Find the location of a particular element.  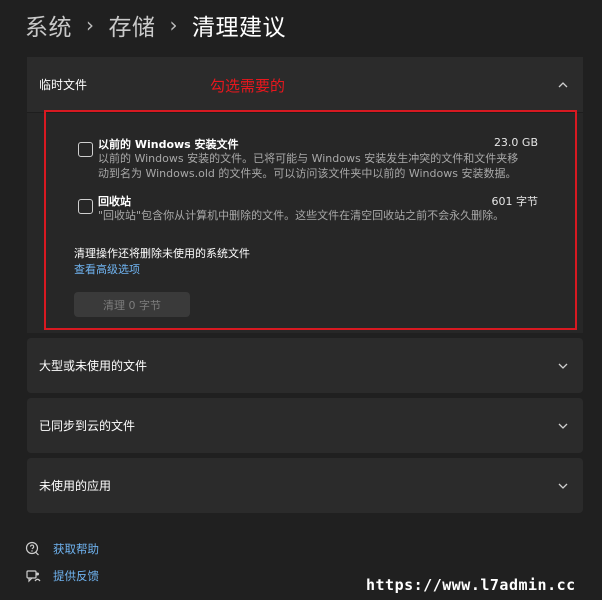

cleanup-note: 清理操作还将删除未使用的系统文件 is located at coordinates (162, 253).